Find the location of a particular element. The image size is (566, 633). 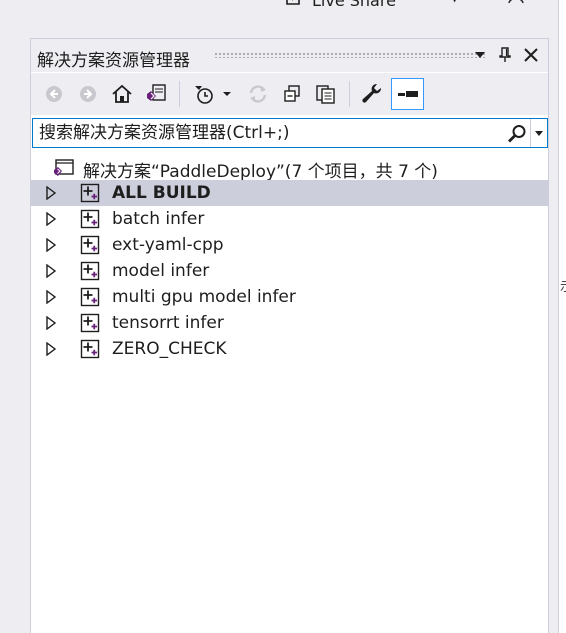

panel-title-bar: 解决方案资源管理器 is located at coordinates (289, 55).